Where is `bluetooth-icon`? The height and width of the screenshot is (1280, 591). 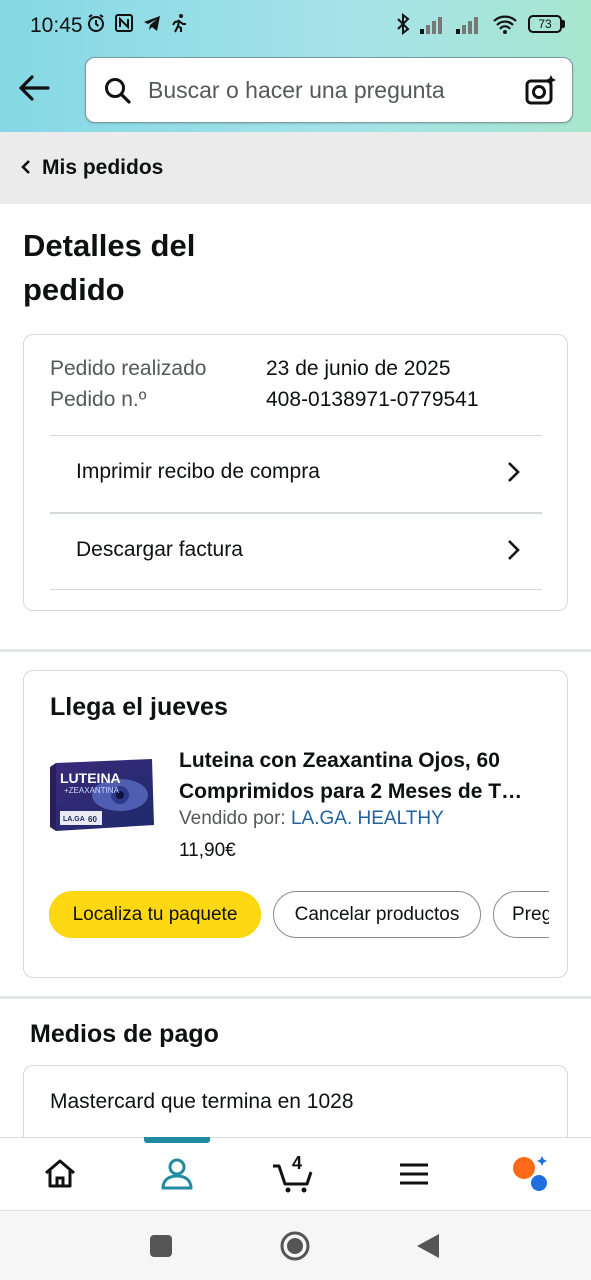
bluetooth-icon is located at coordinates (403, 24).